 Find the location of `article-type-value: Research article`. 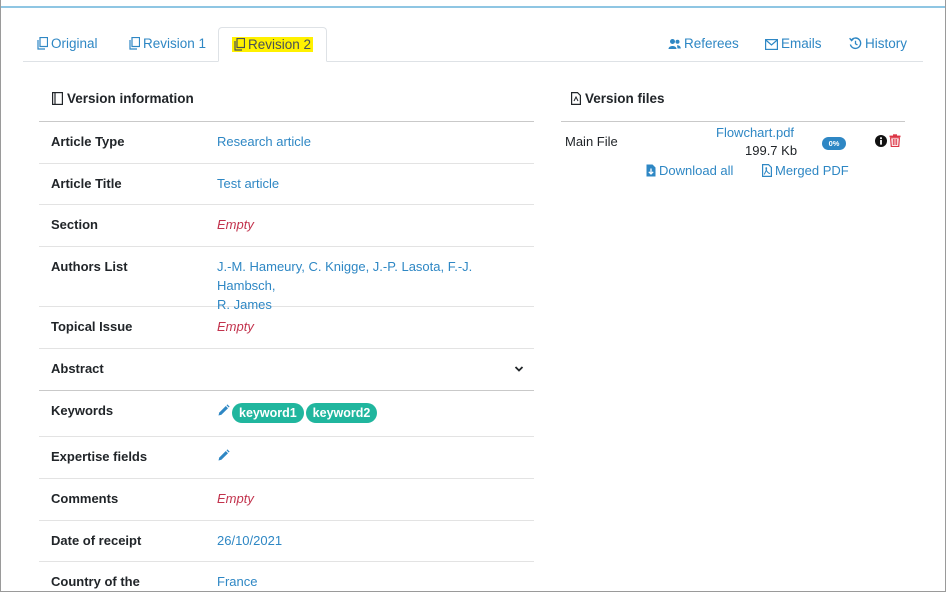

article-type-value: Research article is located at coordinates (264, 141).